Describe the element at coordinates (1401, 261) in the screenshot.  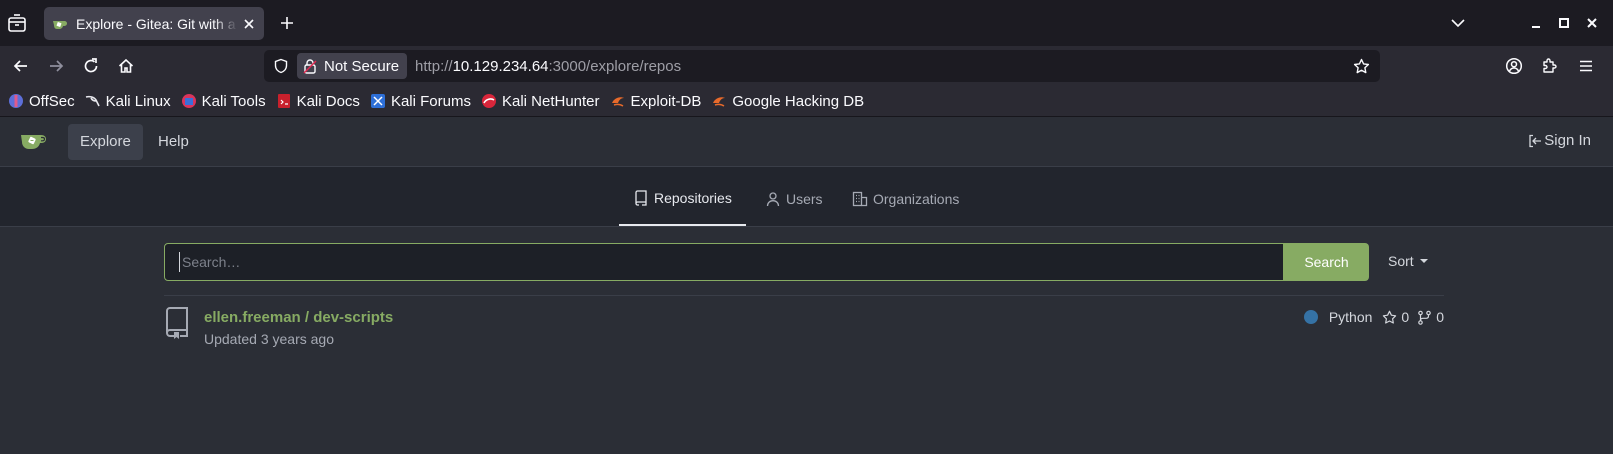
I see `sort-label: Sort` at that location.